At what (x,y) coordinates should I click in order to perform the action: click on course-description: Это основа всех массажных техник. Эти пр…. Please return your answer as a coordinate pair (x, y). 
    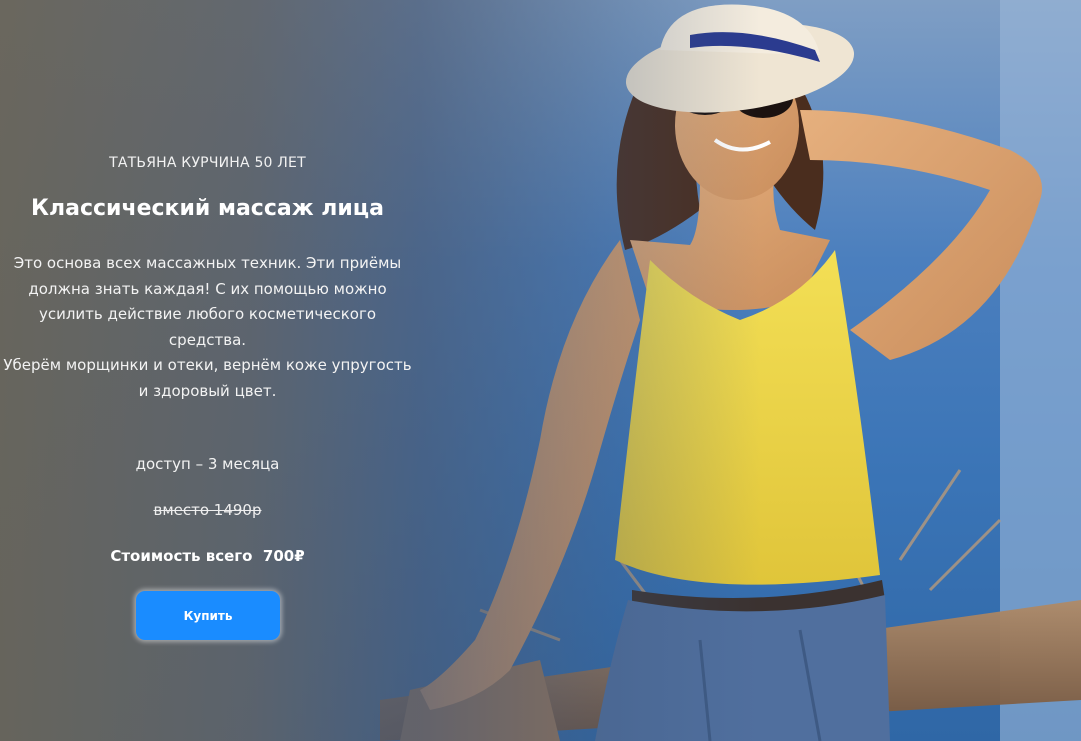
    Looking at the image, I should click on (207, 327).